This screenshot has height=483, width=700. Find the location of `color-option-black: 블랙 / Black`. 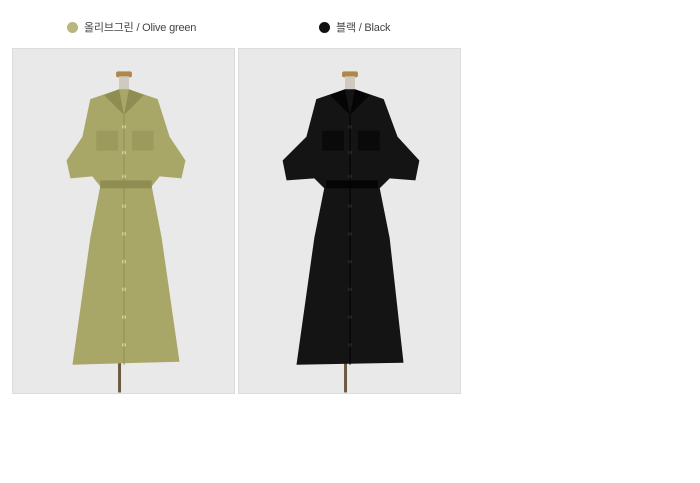

color-option-black: 블랙 / Black is located at coordinates (355, 27).